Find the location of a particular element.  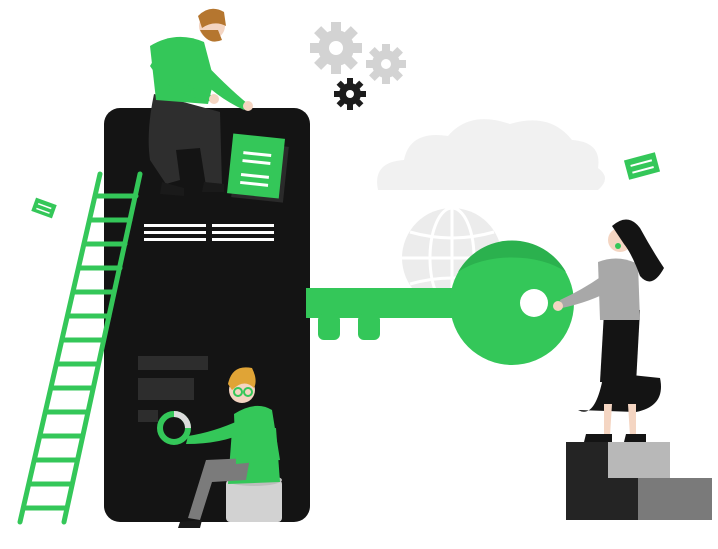

steps-pedestal is located at coordinates (639, 481).